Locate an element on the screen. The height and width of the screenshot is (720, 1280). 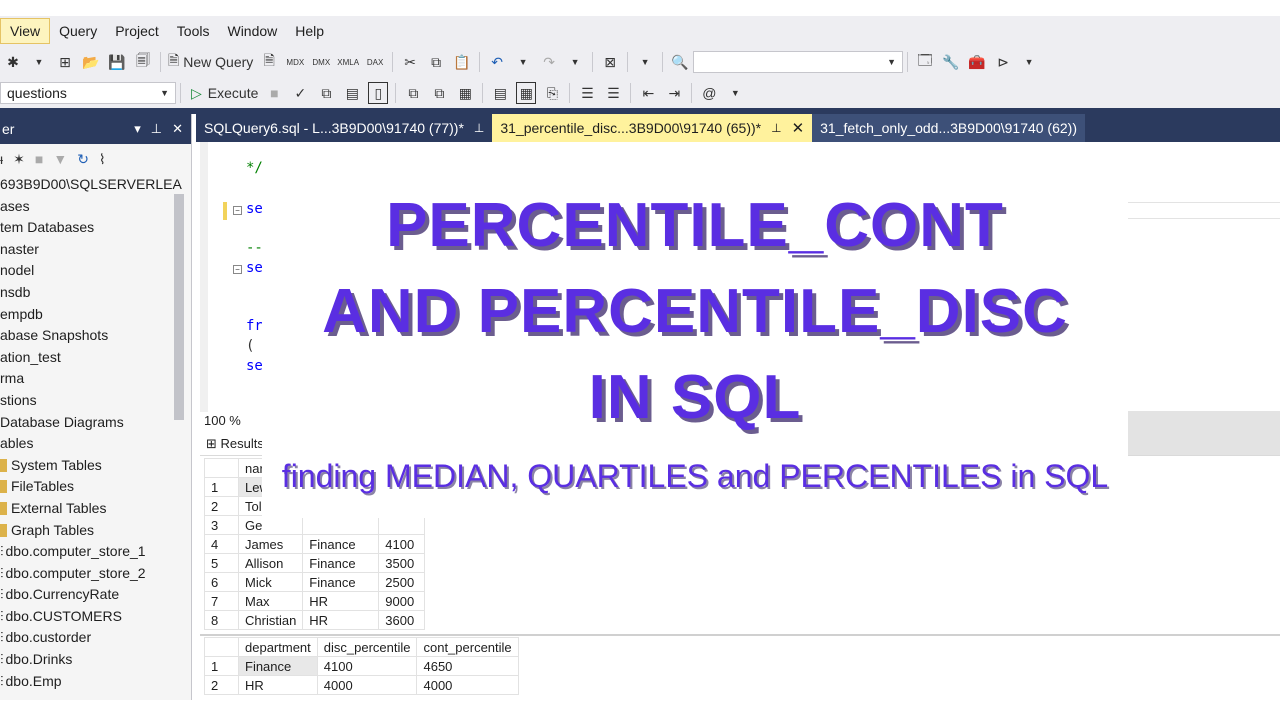
table-cell: 4650 is located at coordinates (467, 666).